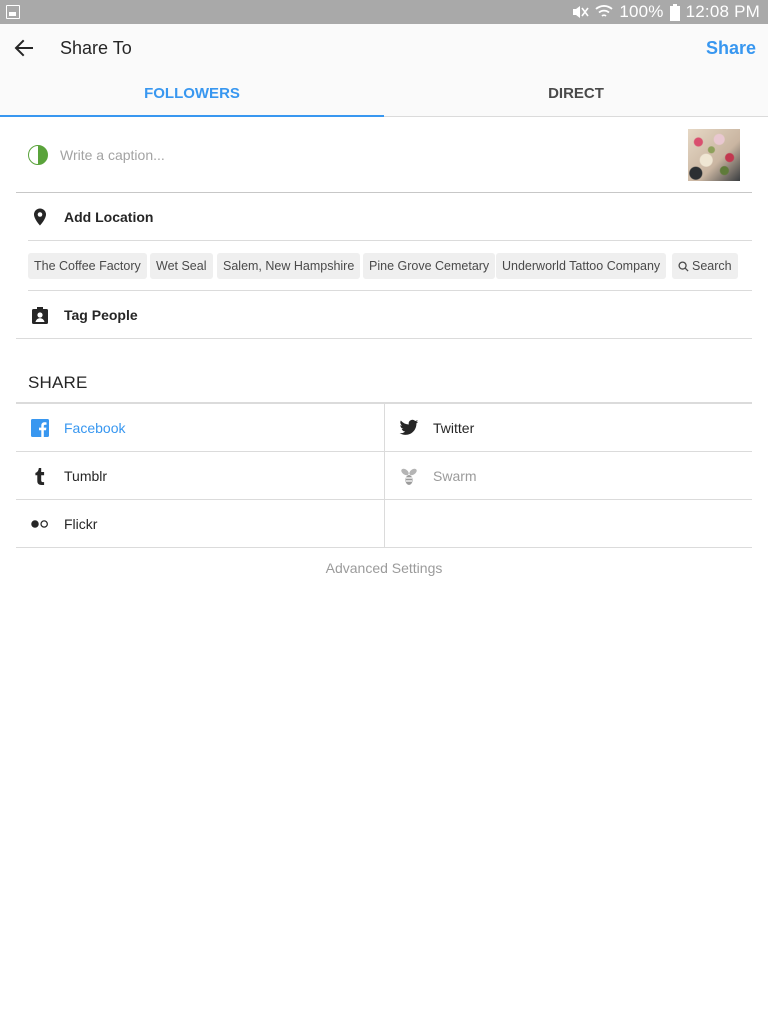  I want to click on advanced-settings-link: Advanced Settings, so click(384, 568).